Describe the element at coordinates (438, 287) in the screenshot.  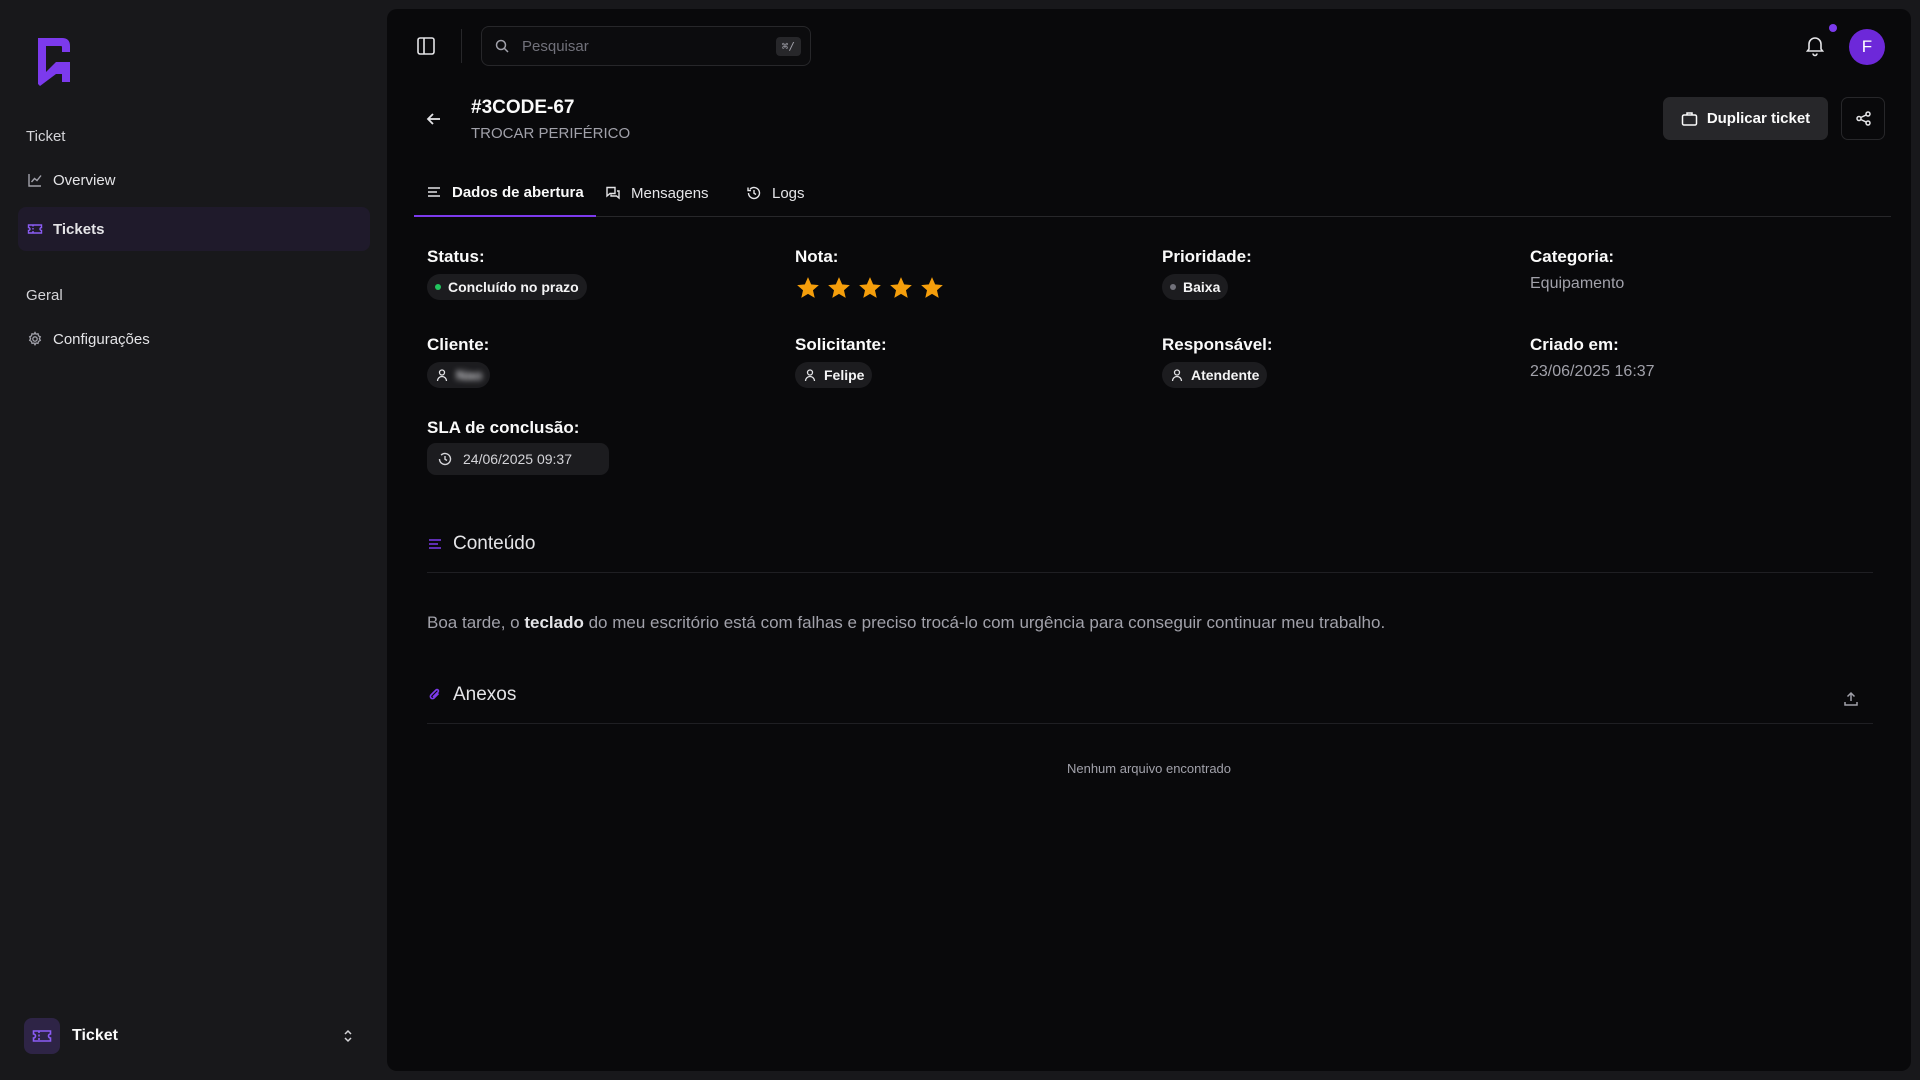
I see `status-dot` at that location.